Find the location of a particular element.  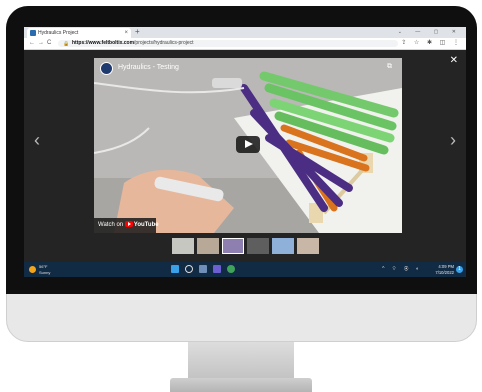

tab-close-icon: × is located at coordinates (126, 33).